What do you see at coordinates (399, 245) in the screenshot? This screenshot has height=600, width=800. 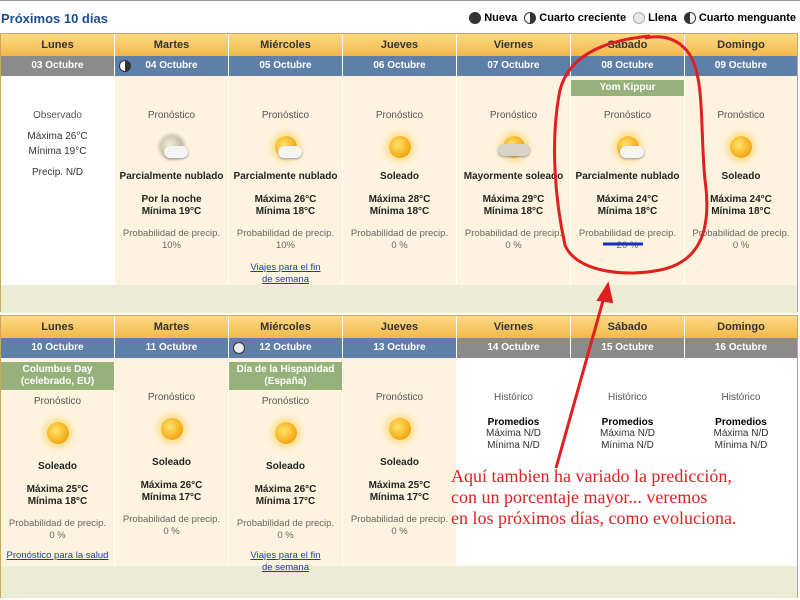 I see `precip-value: 0 %` at bounding box center [399, 245].